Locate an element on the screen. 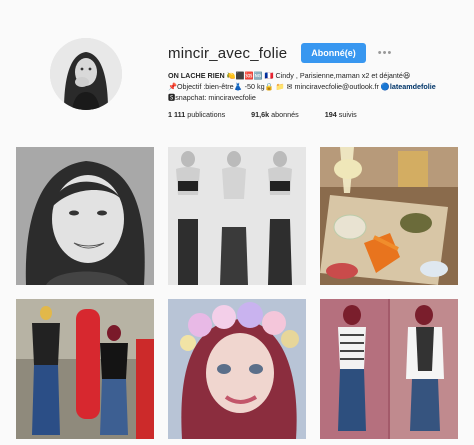  following-button: Abonné(e) is located at coordinates (333, 53).